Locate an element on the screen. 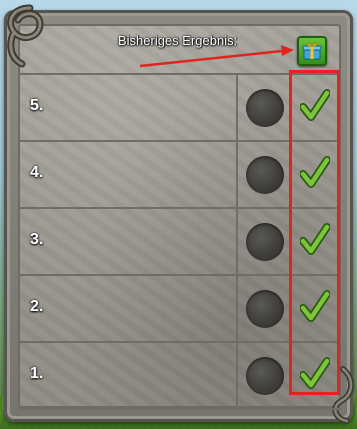  row-label: 3. is located at coordinates (37, 239).